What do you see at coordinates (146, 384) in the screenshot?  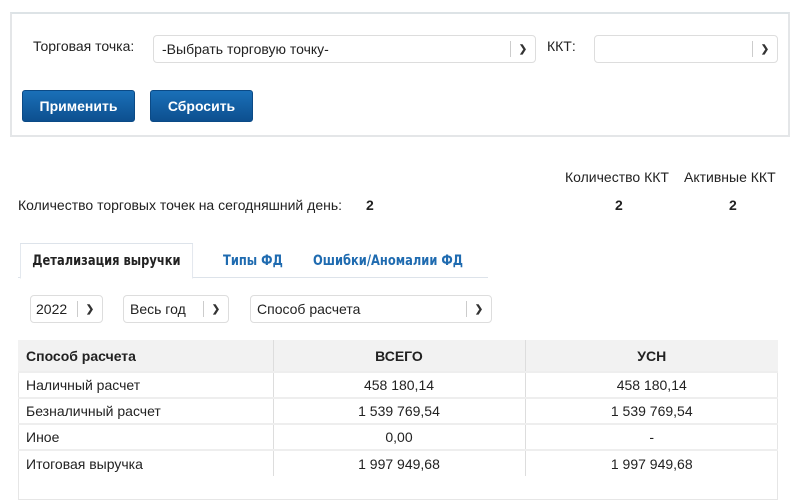 I see `cell-method: Наличный расчет` at bounding box center [146, 384].